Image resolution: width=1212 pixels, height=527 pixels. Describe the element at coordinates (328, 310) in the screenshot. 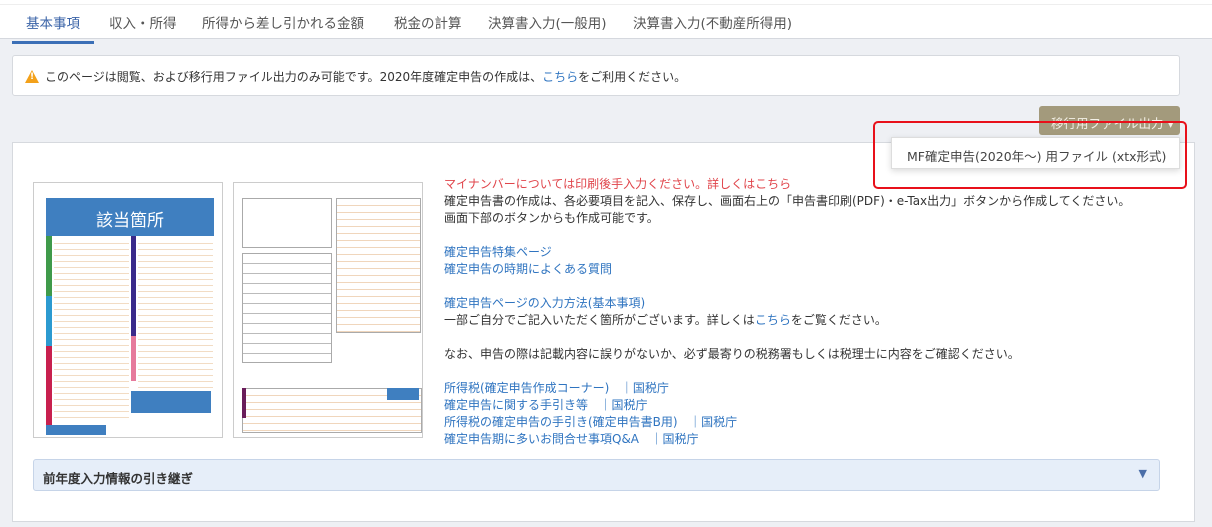

I see `form-image-page2` at that location.